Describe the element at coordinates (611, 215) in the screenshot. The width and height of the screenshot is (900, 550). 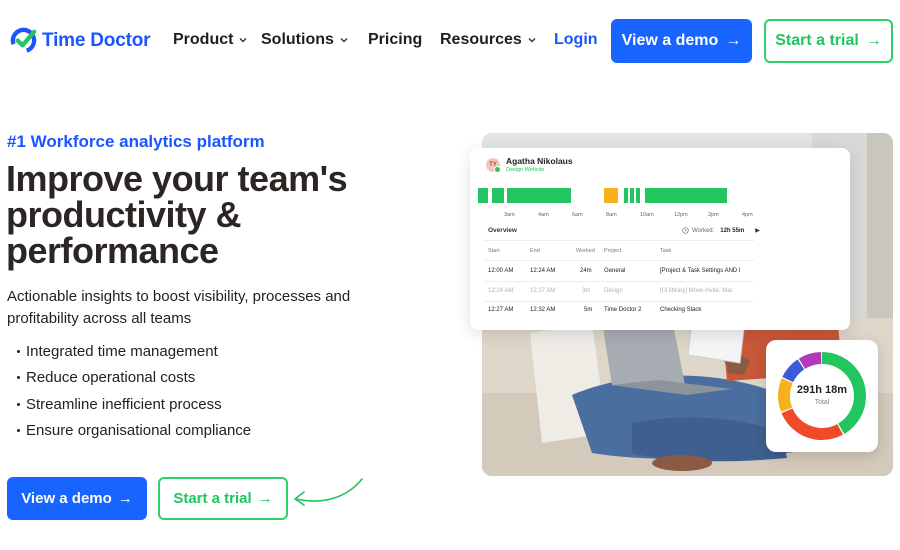
I see `hour-label: 8am` at that location.